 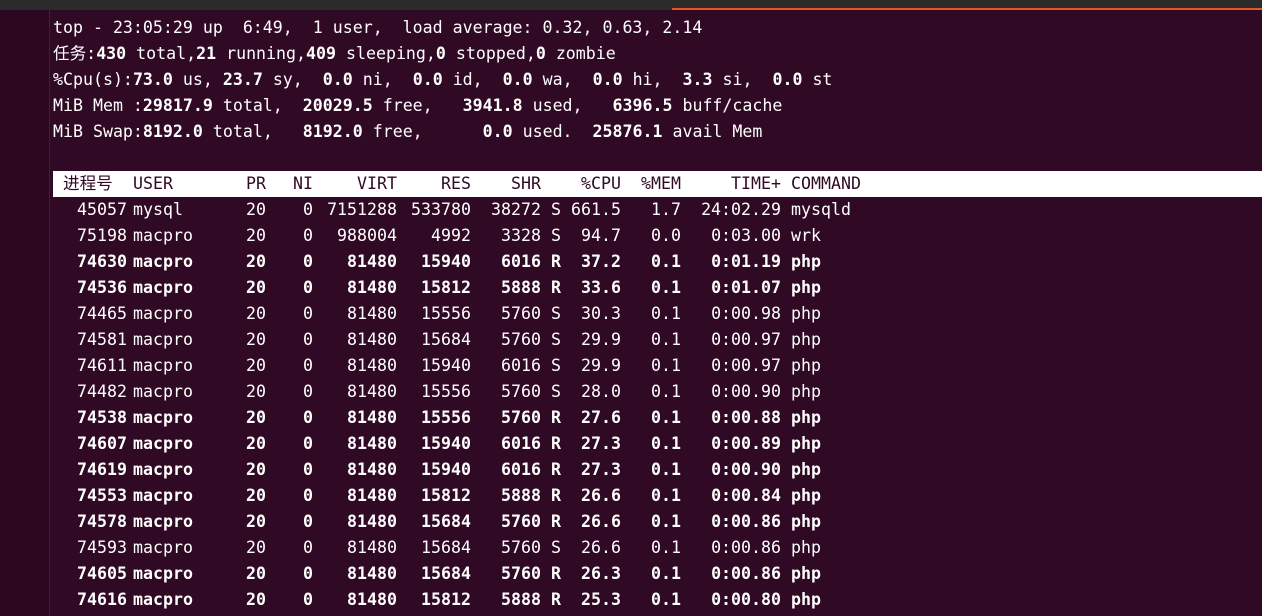 What do you see at coordinates (206, 53) in the screenshot?
I see `tasks-running: 21` at bounding box center [206, 53].